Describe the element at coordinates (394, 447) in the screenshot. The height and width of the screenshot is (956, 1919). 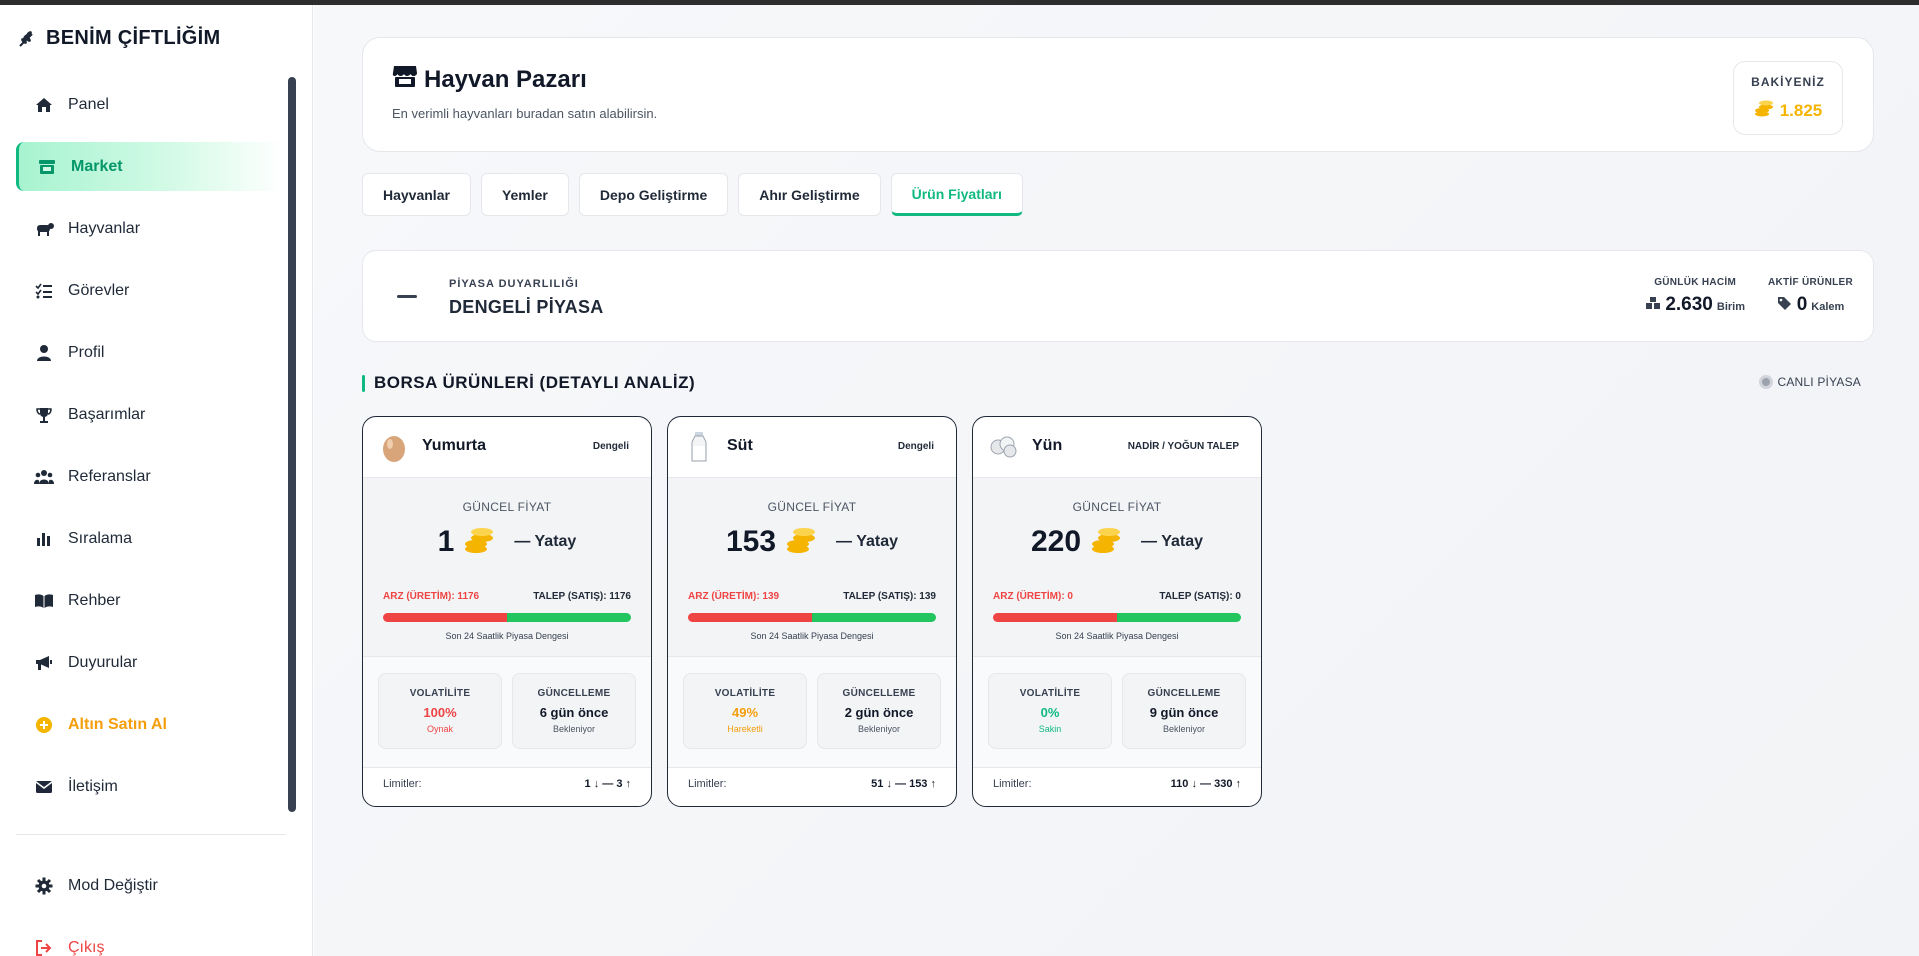
I see `egg-icon` at that location.